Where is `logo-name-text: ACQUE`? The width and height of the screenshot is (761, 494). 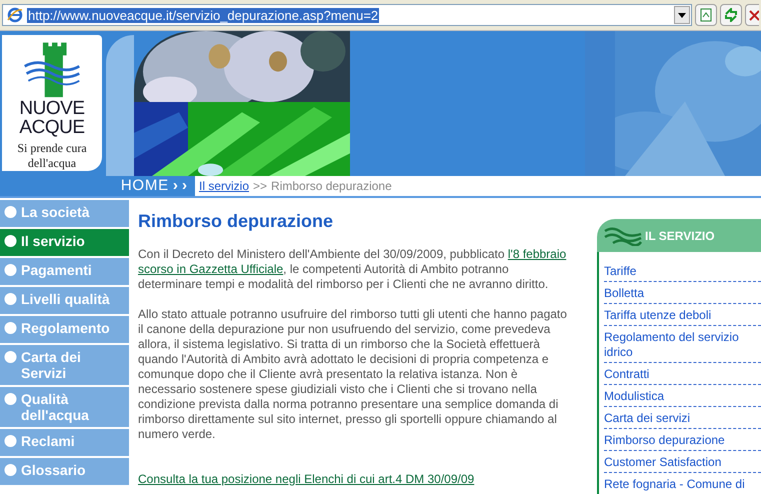 logo-name-text: ACQUE is located at coordinates (52, 127).